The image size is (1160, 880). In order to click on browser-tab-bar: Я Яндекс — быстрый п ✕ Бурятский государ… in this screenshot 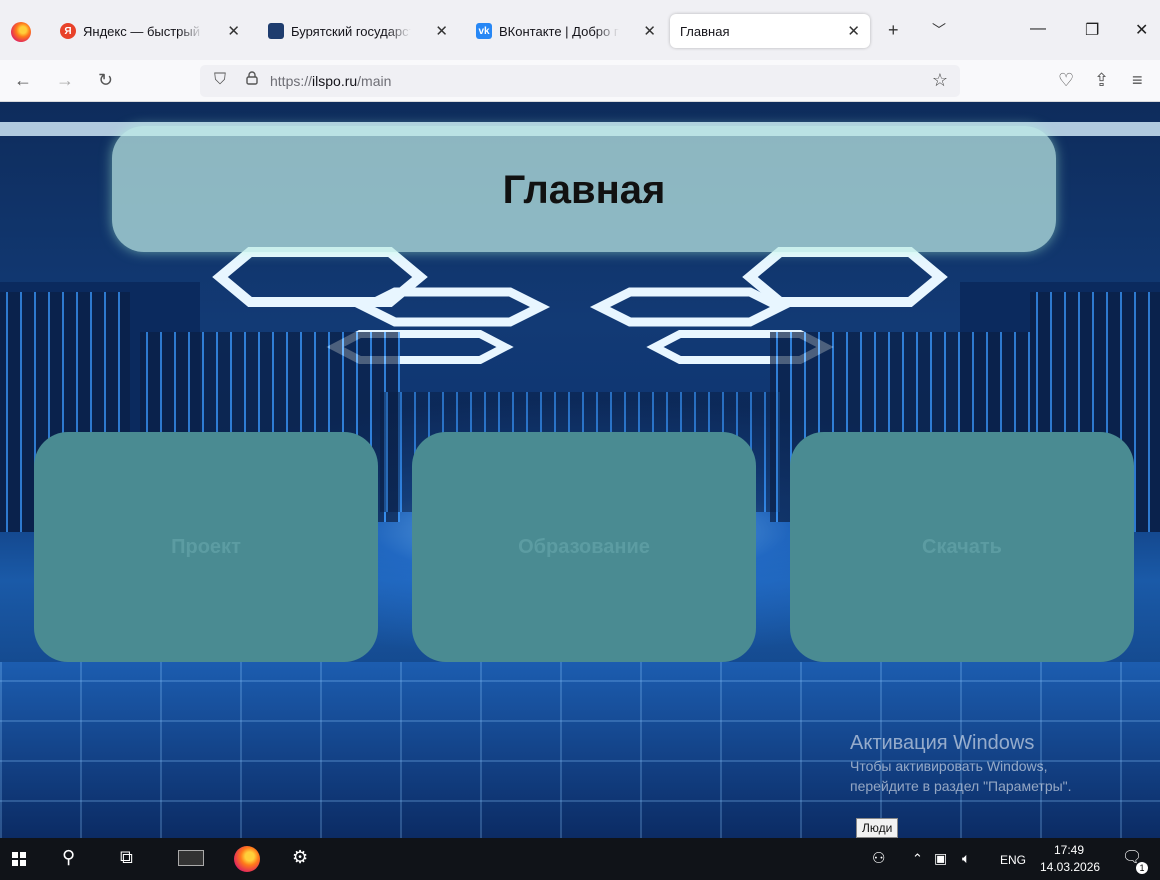, I will do `click(580, 30)`.